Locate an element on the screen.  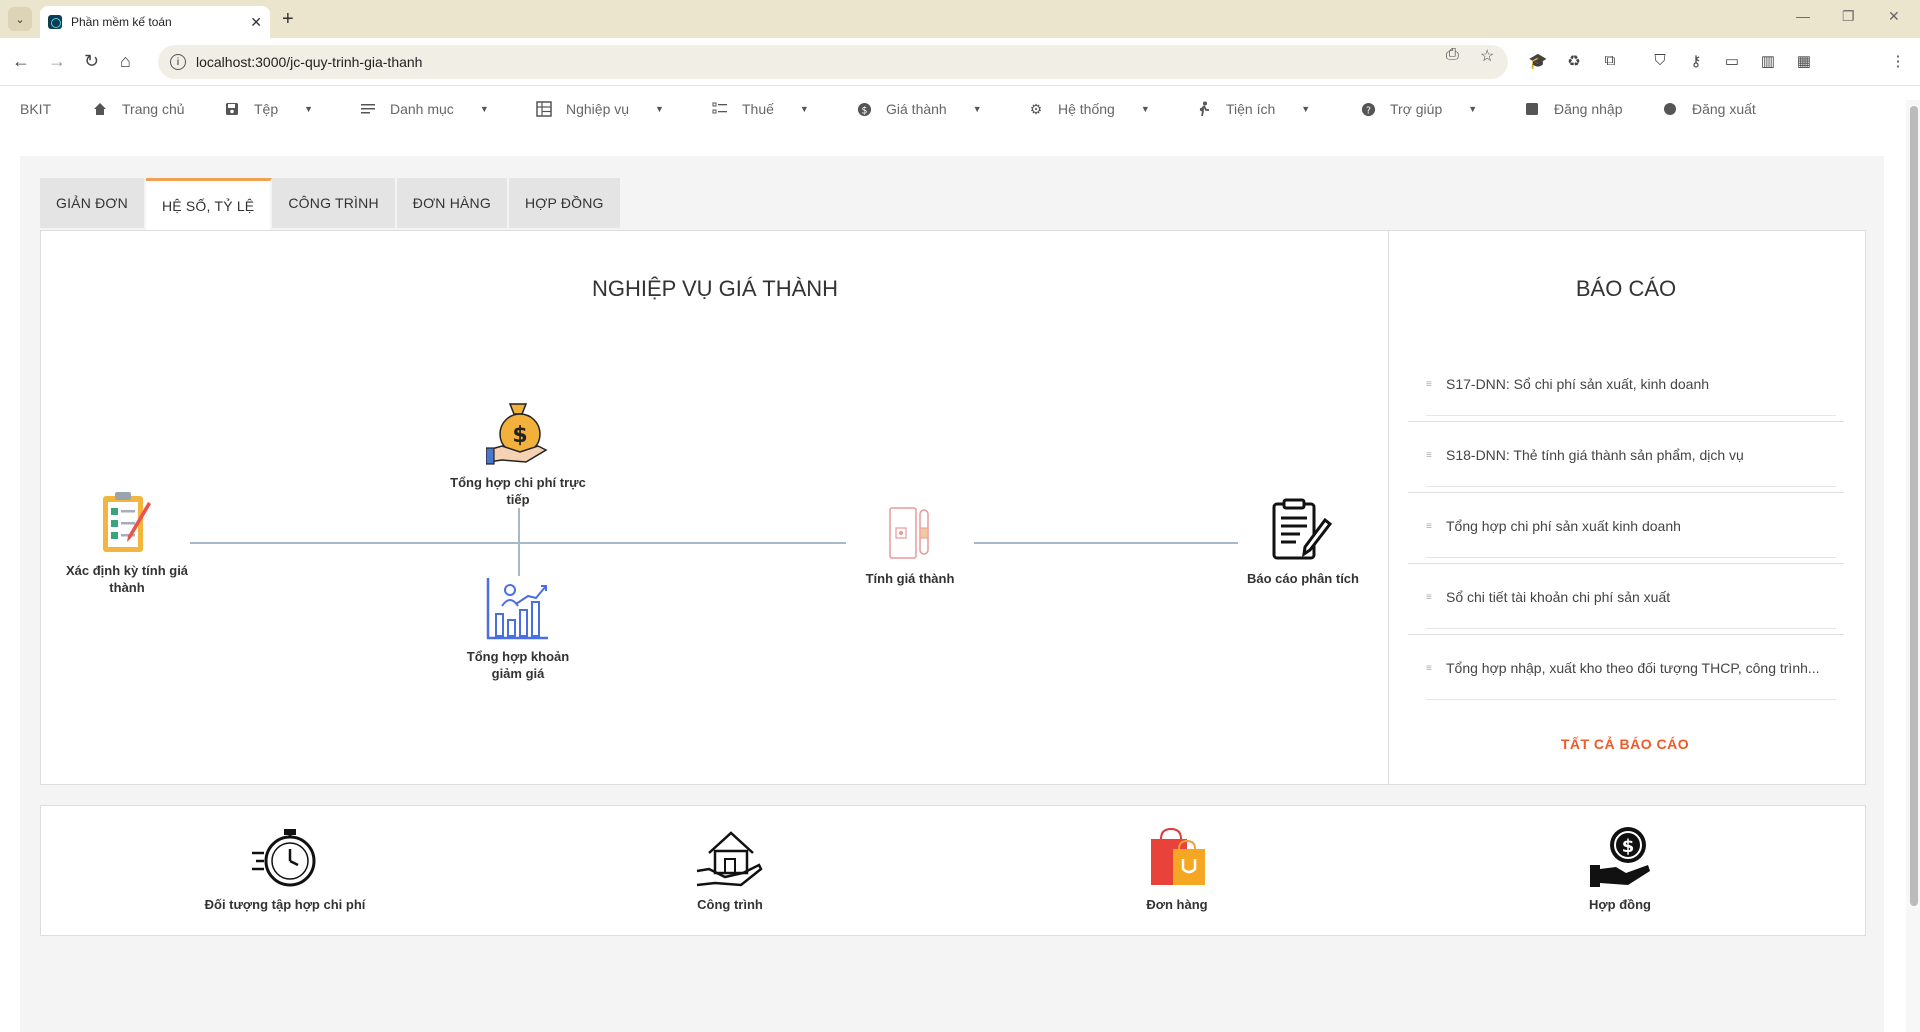
node-compute-cost: Tính giá thành is located at coordinates (910, 546).